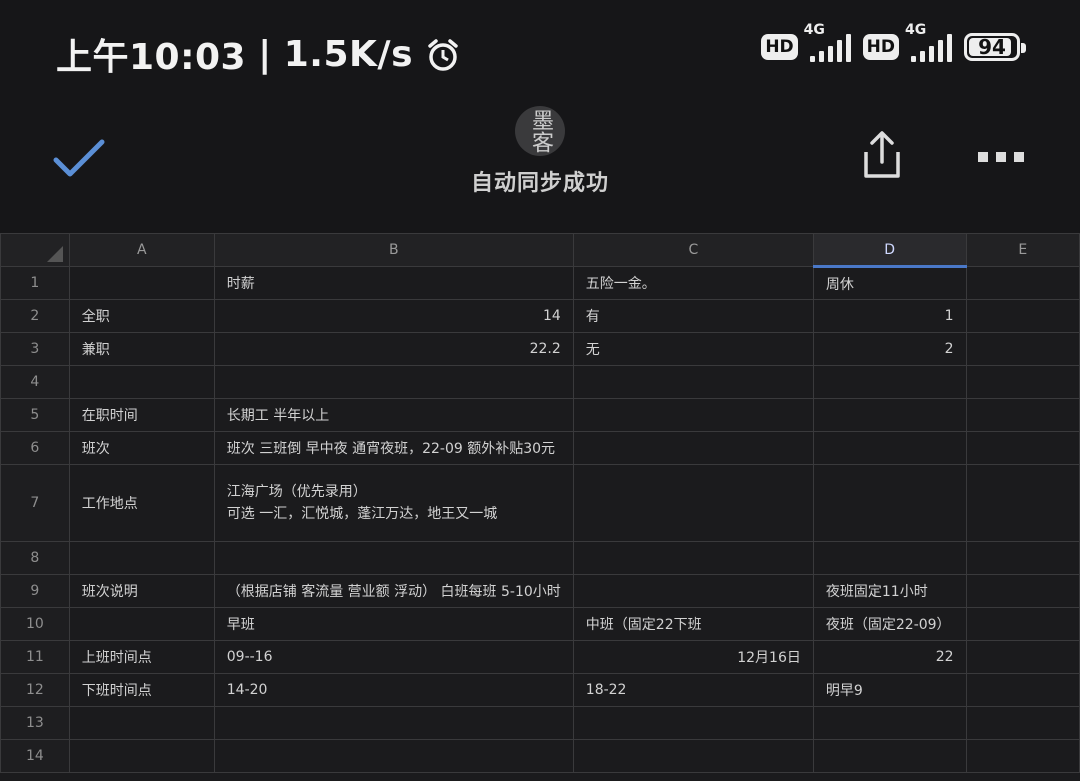 Image resolution: width=1080 pixels, height=781 pixels. I want to click on row-header: 10, so click(35, 624).